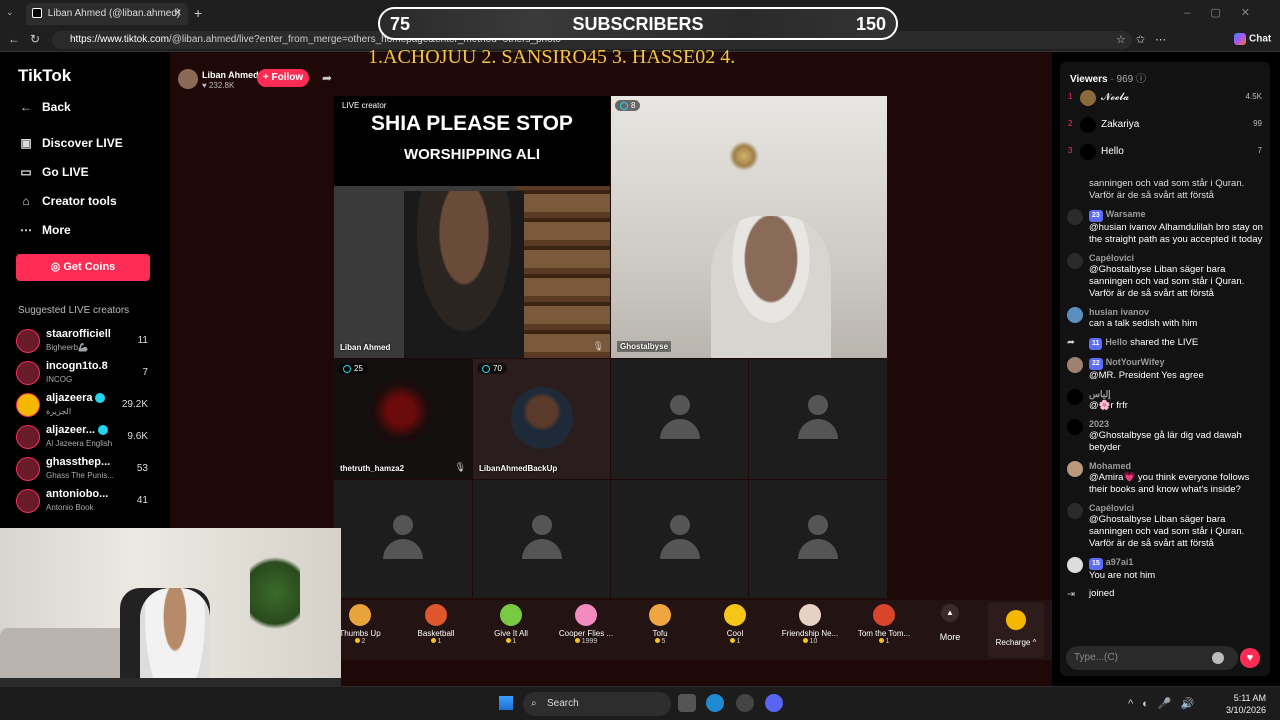 The width and height of the screenshot is (1280, 720). Describe the element at coordinates (1140, 79) in the screenshot. I see `info-icon: ⓘ` at that location.